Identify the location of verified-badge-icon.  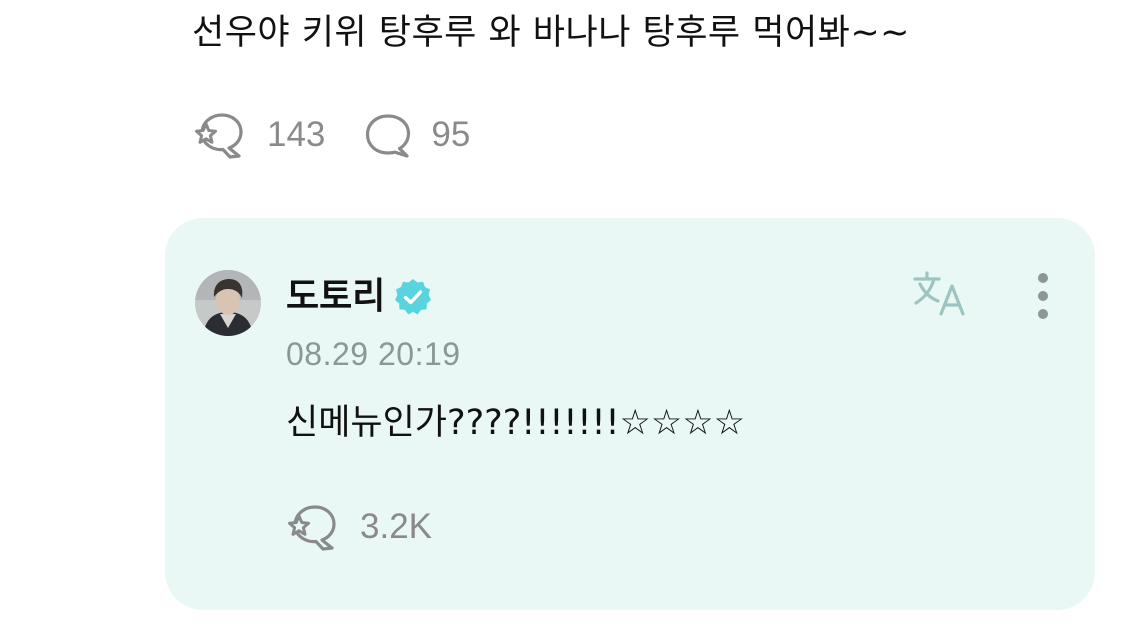
(413, 297).